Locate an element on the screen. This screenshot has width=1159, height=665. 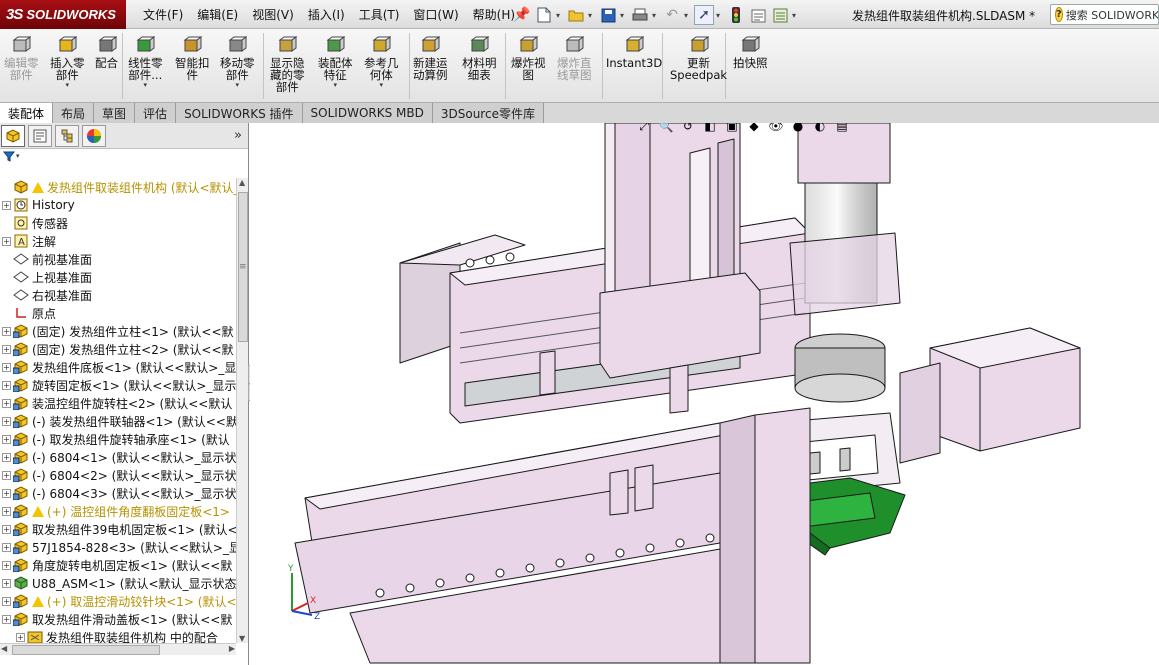
undo-icon: ↶ is located at coordinates (672, 15).